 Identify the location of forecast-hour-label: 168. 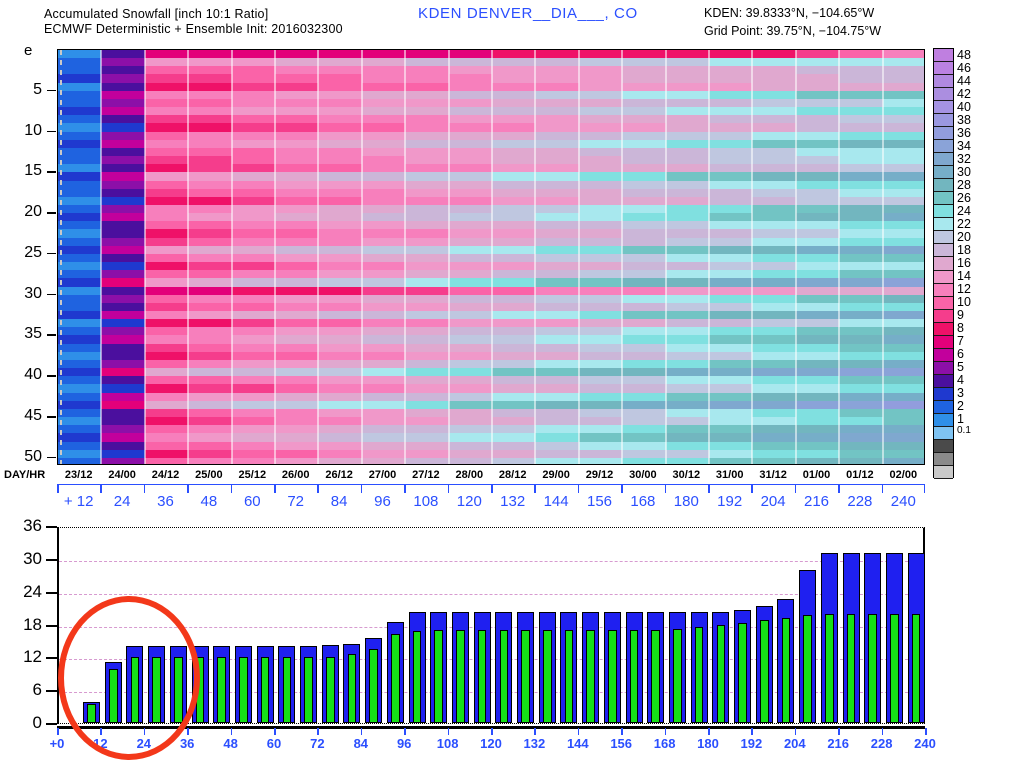
(643, 501).